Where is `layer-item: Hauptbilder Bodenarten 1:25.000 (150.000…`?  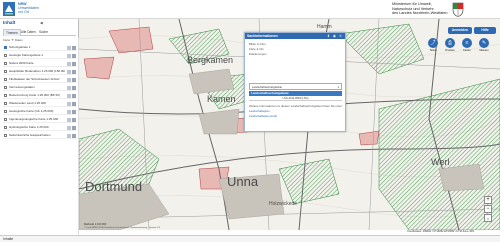 layer-item: Hauptbilder Bodenarten 1:25.000 (150.000… is located at coordinates (40, 71).